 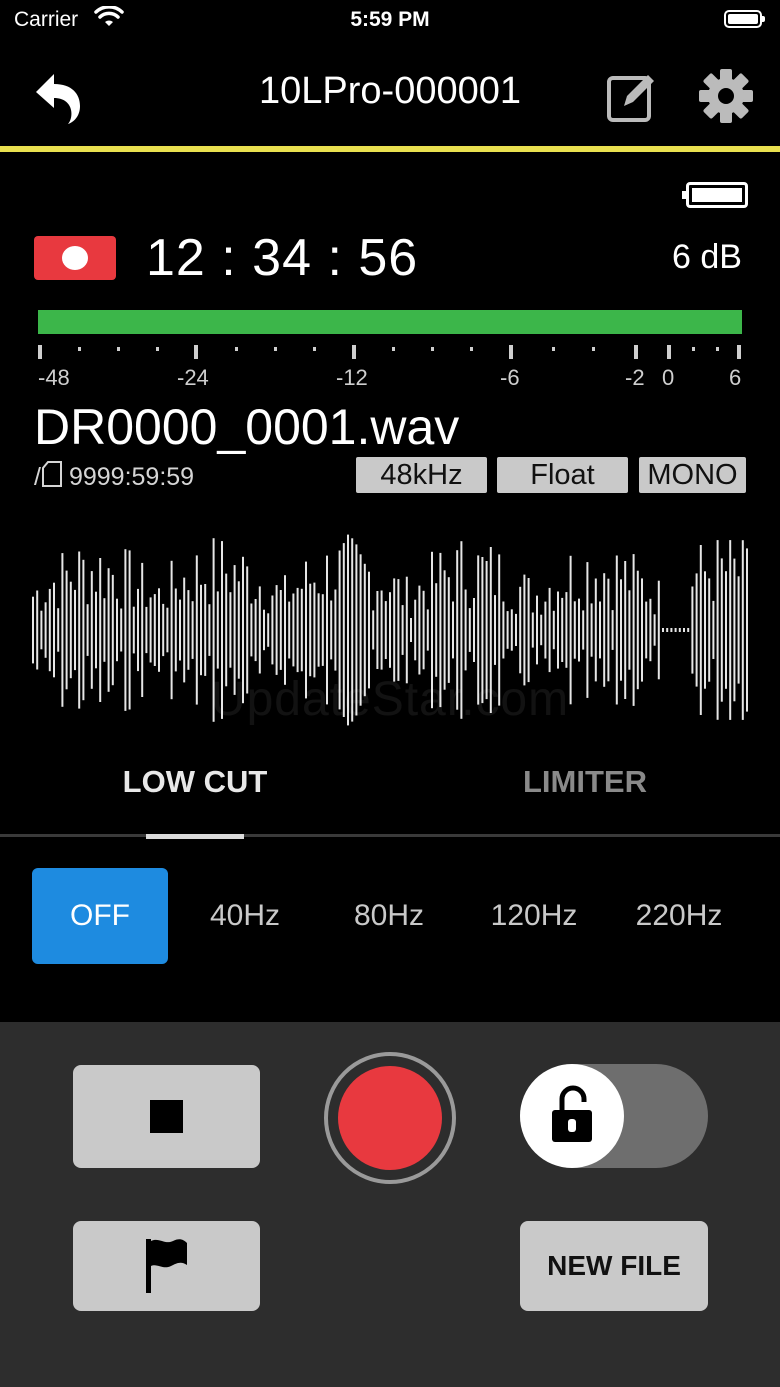 What do you see at coordinates (389, 916) in the screenshot?
I see `lowcut-option-80hz: 80Hz` at bounding box center [389, 916].